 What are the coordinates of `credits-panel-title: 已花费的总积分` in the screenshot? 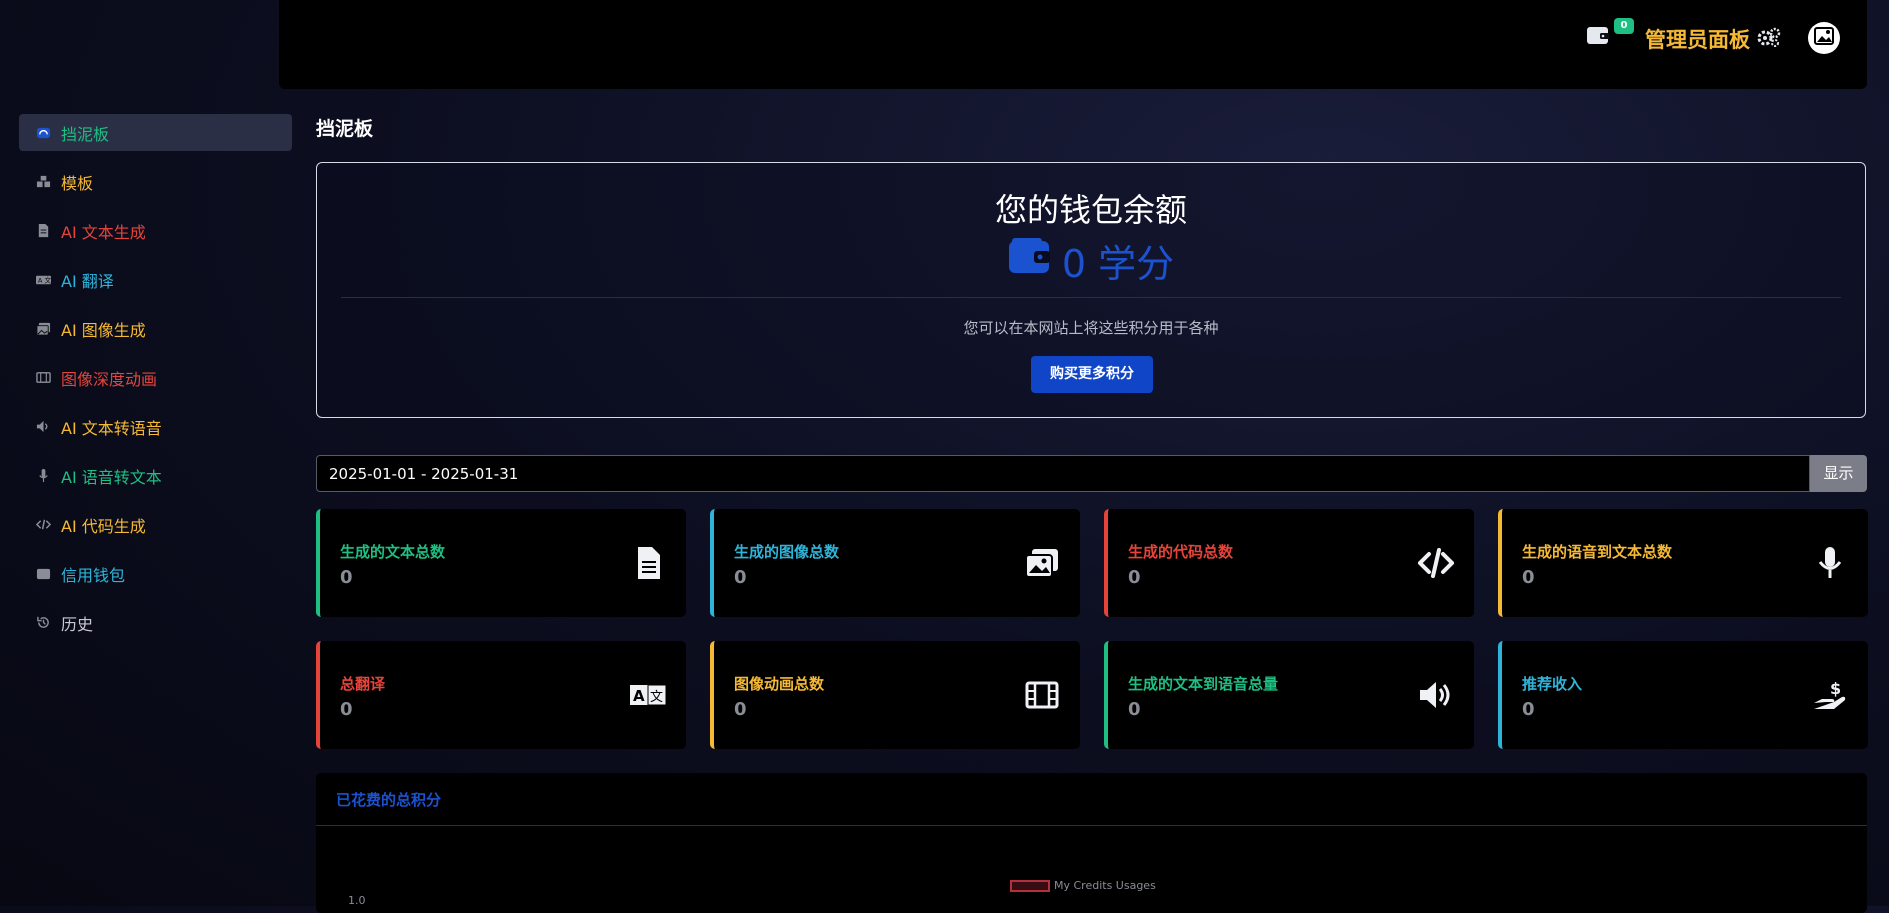 It's located at (389, 800).